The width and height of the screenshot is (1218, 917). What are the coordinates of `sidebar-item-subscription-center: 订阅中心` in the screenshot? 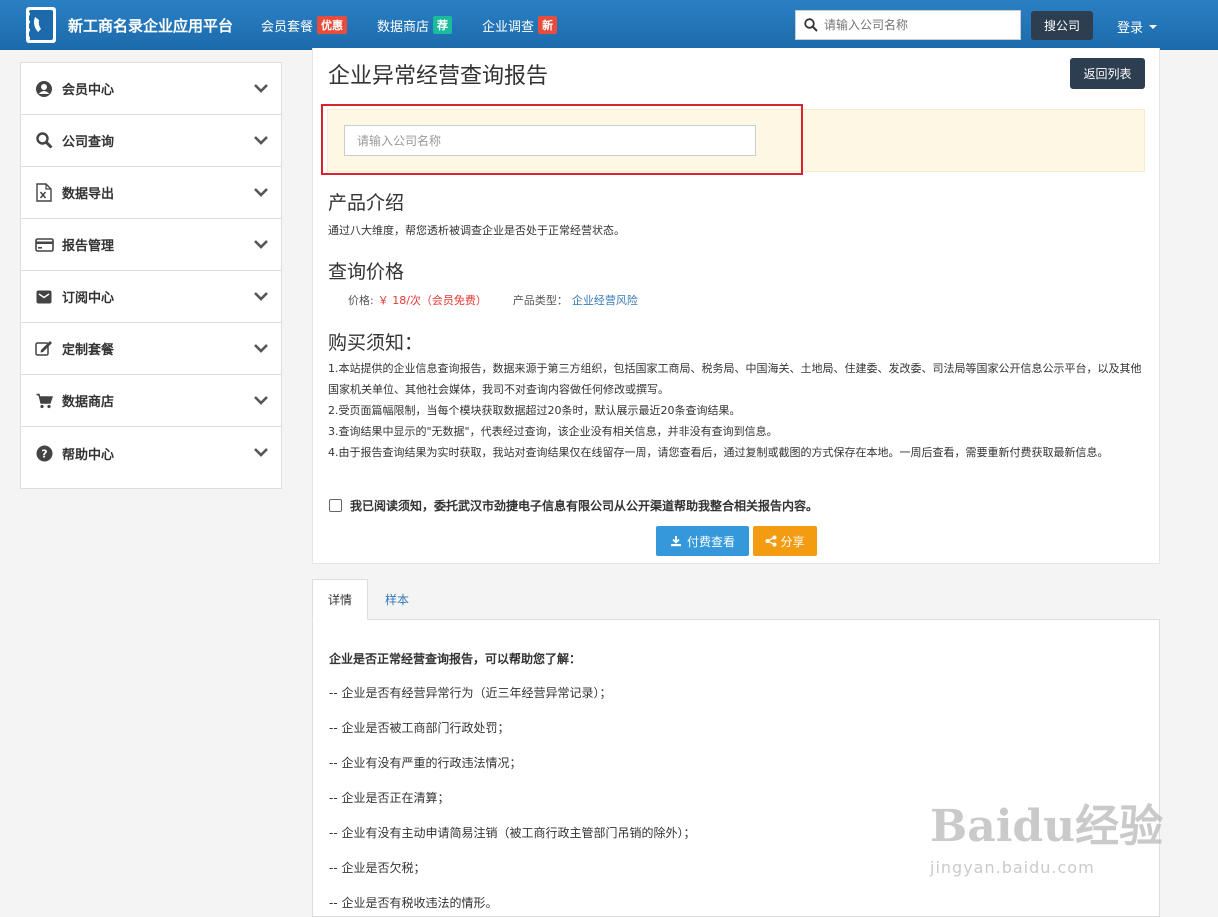 It's located at (151, 297).